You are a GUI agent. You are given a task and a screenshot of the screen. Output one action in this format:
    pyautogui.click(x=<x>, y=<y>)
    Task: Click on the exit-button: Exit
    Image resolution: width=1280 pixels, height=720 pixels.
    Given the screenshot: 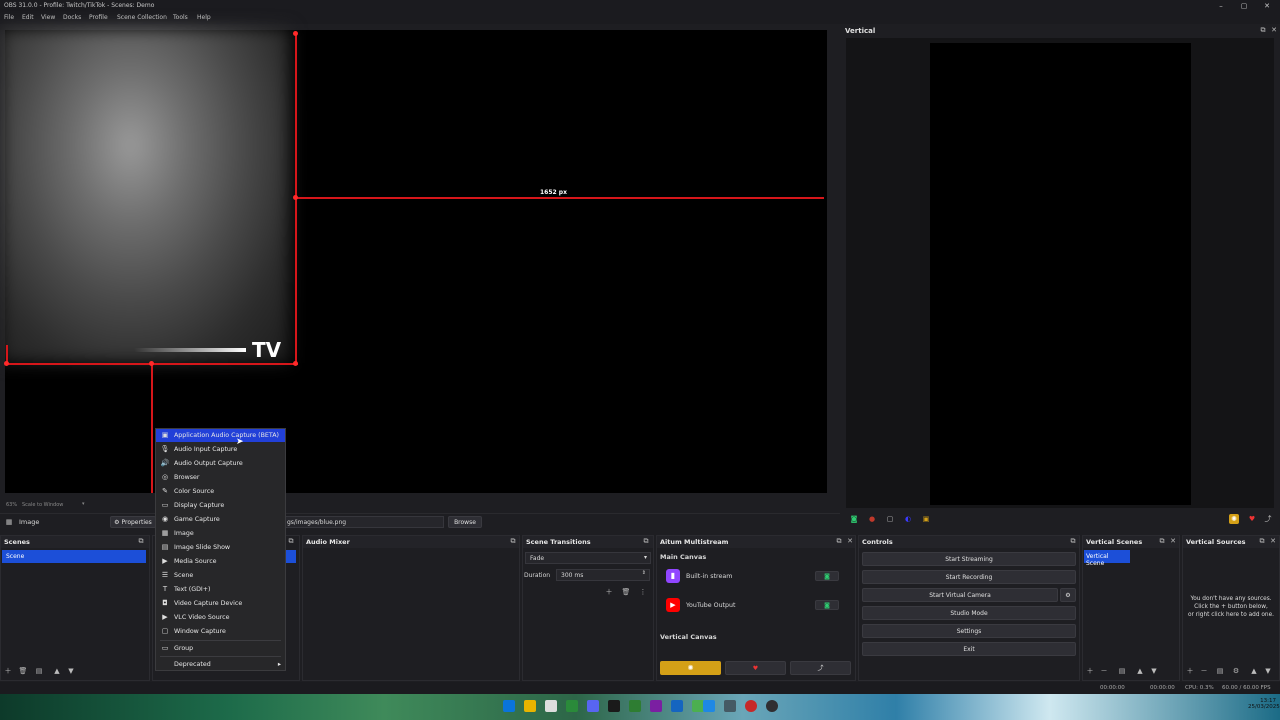 What is the action you would take?
    pyautogui.click(x=969, y=649)
    